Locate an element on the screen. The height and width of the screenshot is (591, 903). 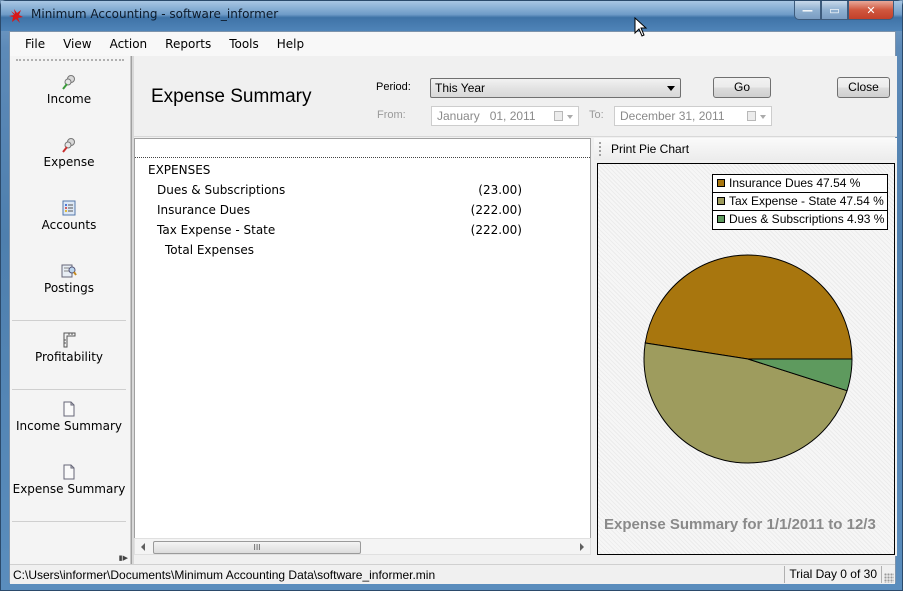
menu-bar: File View Action Reports Tools Help is located at coordinates (452, 44).